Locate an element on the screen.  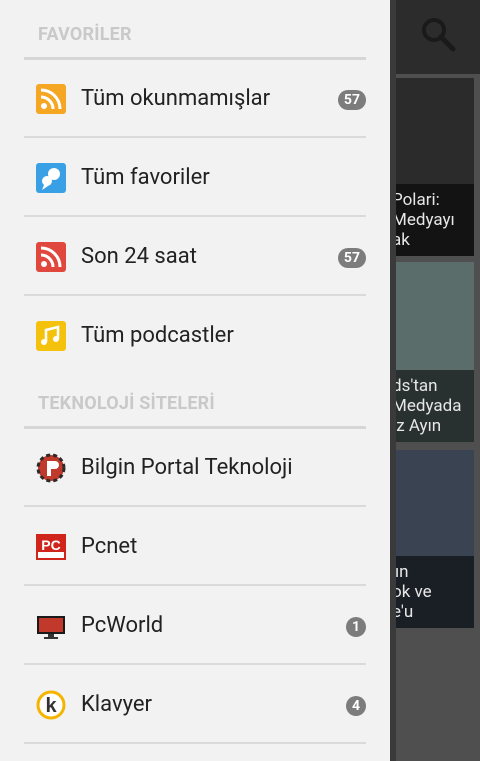
drawer-shadow-edge is located at coordinates (393, 380).